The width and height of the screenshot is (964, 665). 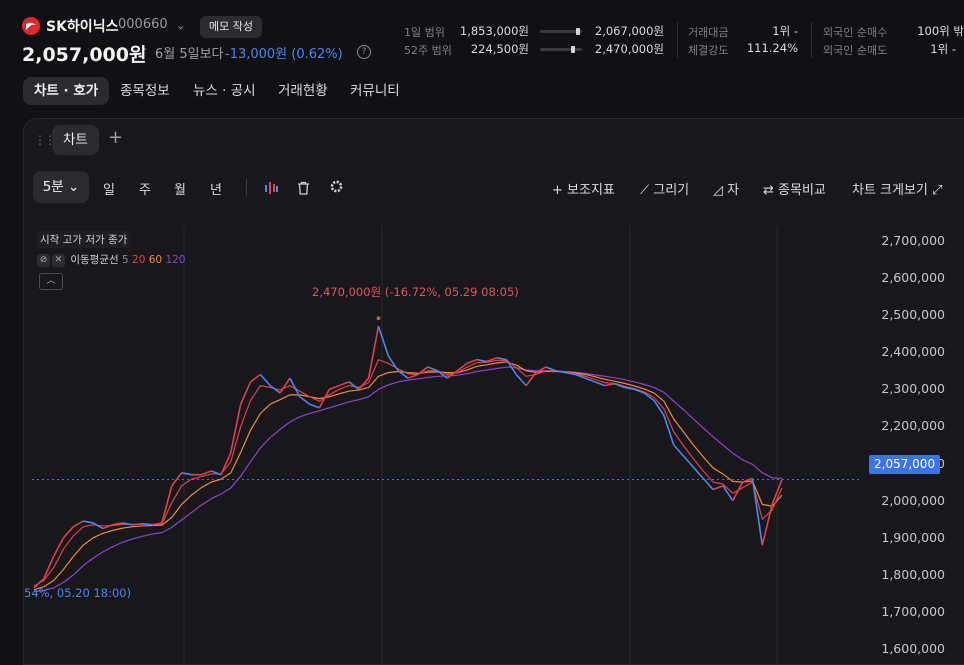 I want to click on ma-legend: ⊘ ✕ 이동평균선 5 20 60 120, so click(x=111, y=259).